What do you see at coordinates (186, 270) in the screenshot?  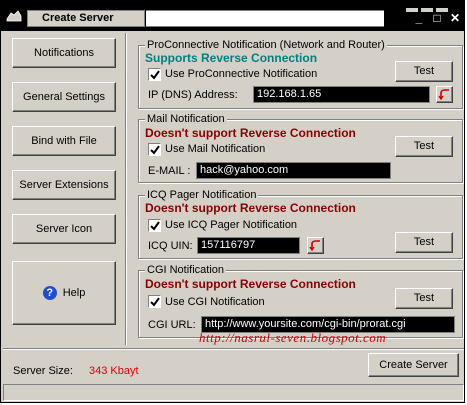 I see `cgi-title: CGI Notification` at bounding box center [186, 270].